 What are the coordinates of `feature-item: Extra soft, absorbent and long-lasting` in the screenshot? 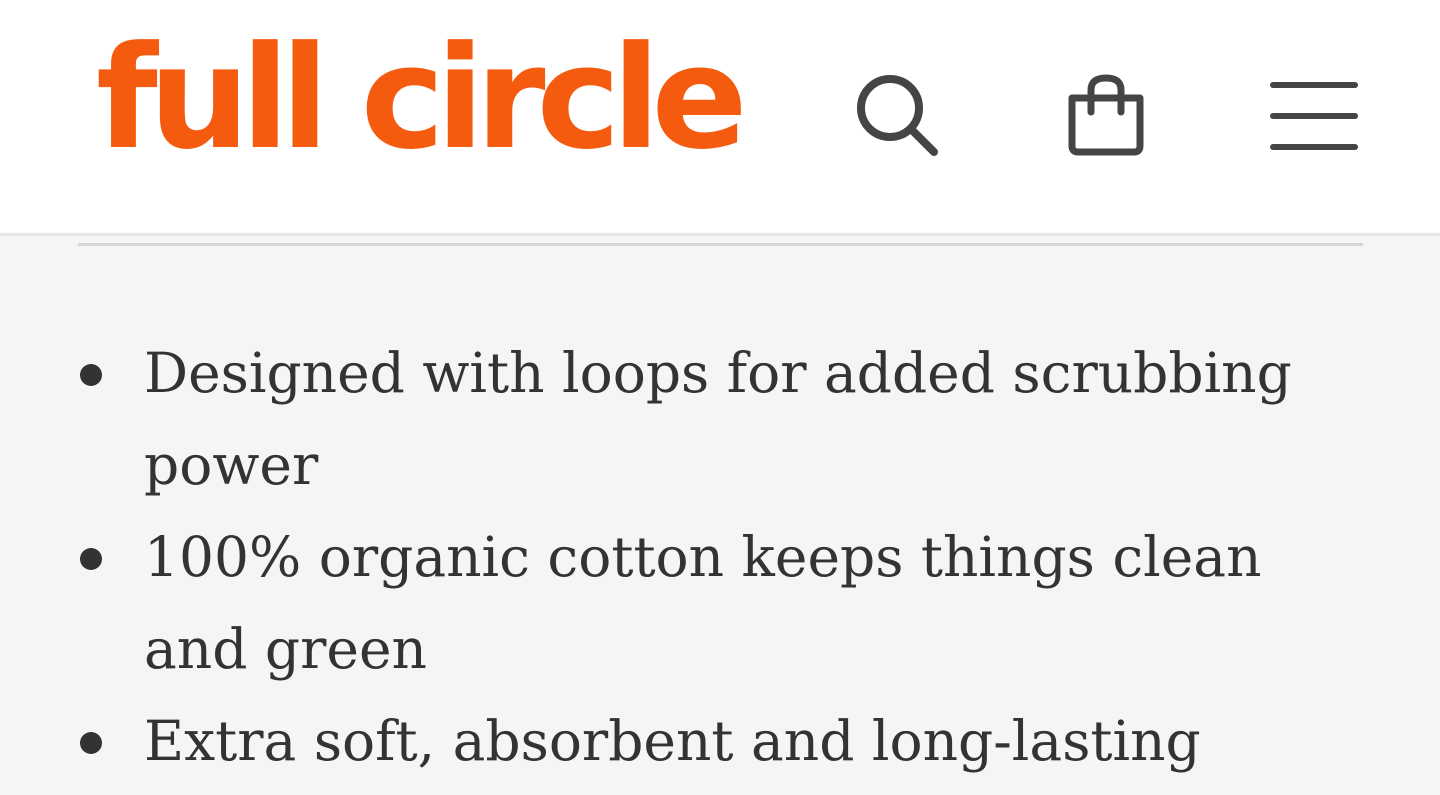 It's located at (708, 741).